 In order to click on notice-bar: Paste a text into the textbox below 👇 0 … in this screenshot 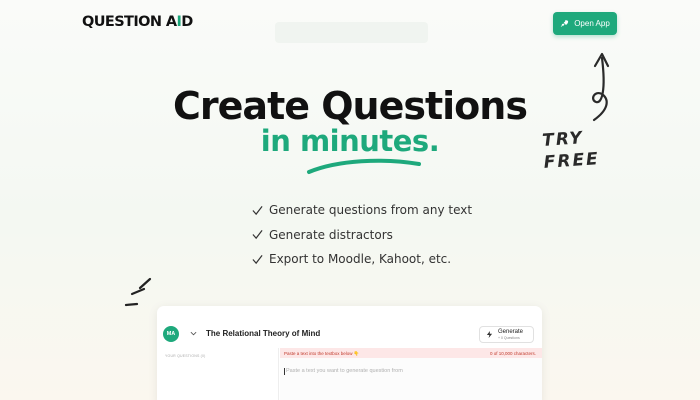, I will do `click(411, 353)`.